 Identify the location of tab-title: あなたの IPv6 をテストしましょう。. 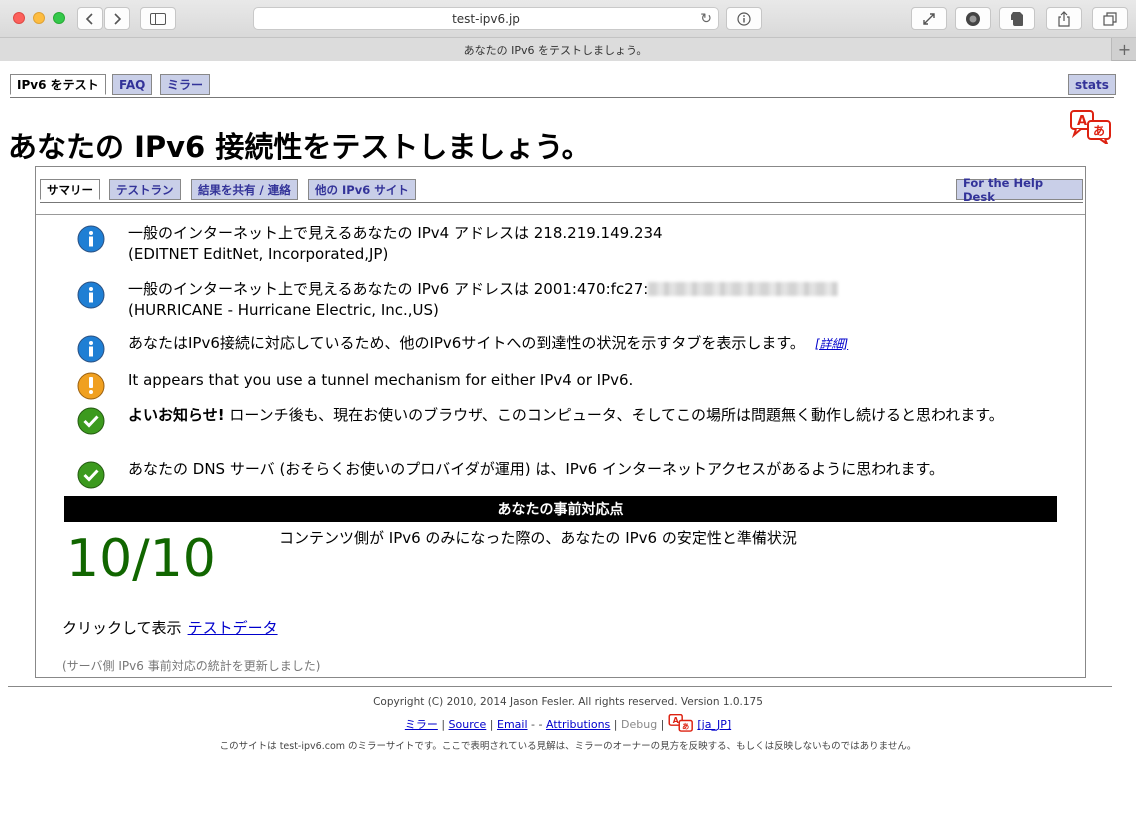
(555, 50).